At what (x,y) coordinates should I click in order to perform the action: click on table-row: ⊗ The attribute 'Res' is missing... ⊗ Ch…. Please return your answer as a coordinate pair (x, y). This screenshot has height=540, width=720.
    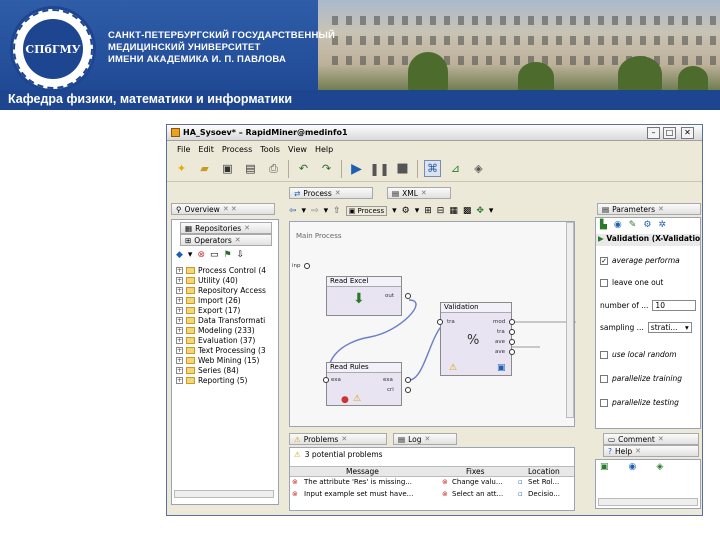
    Looking at the image, I should click on (432, 483).